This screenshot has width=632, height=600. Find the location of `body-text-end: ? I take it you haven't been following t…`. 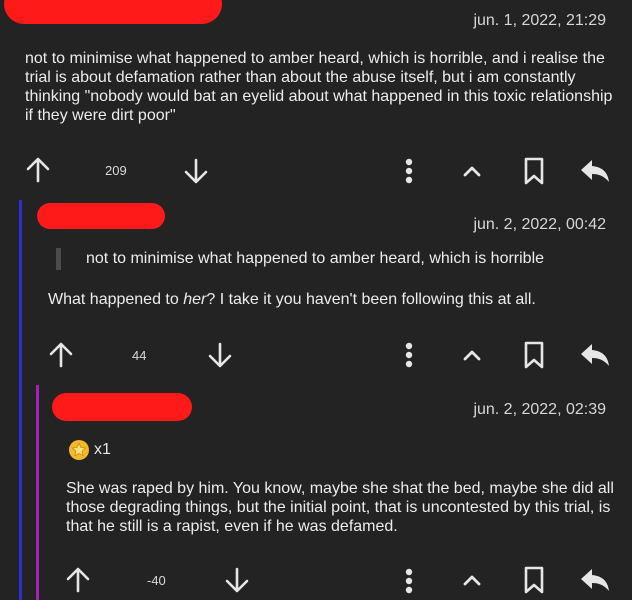

body-text-end: ? I take it you haven't been following t… is located at coordinates (371, 299).